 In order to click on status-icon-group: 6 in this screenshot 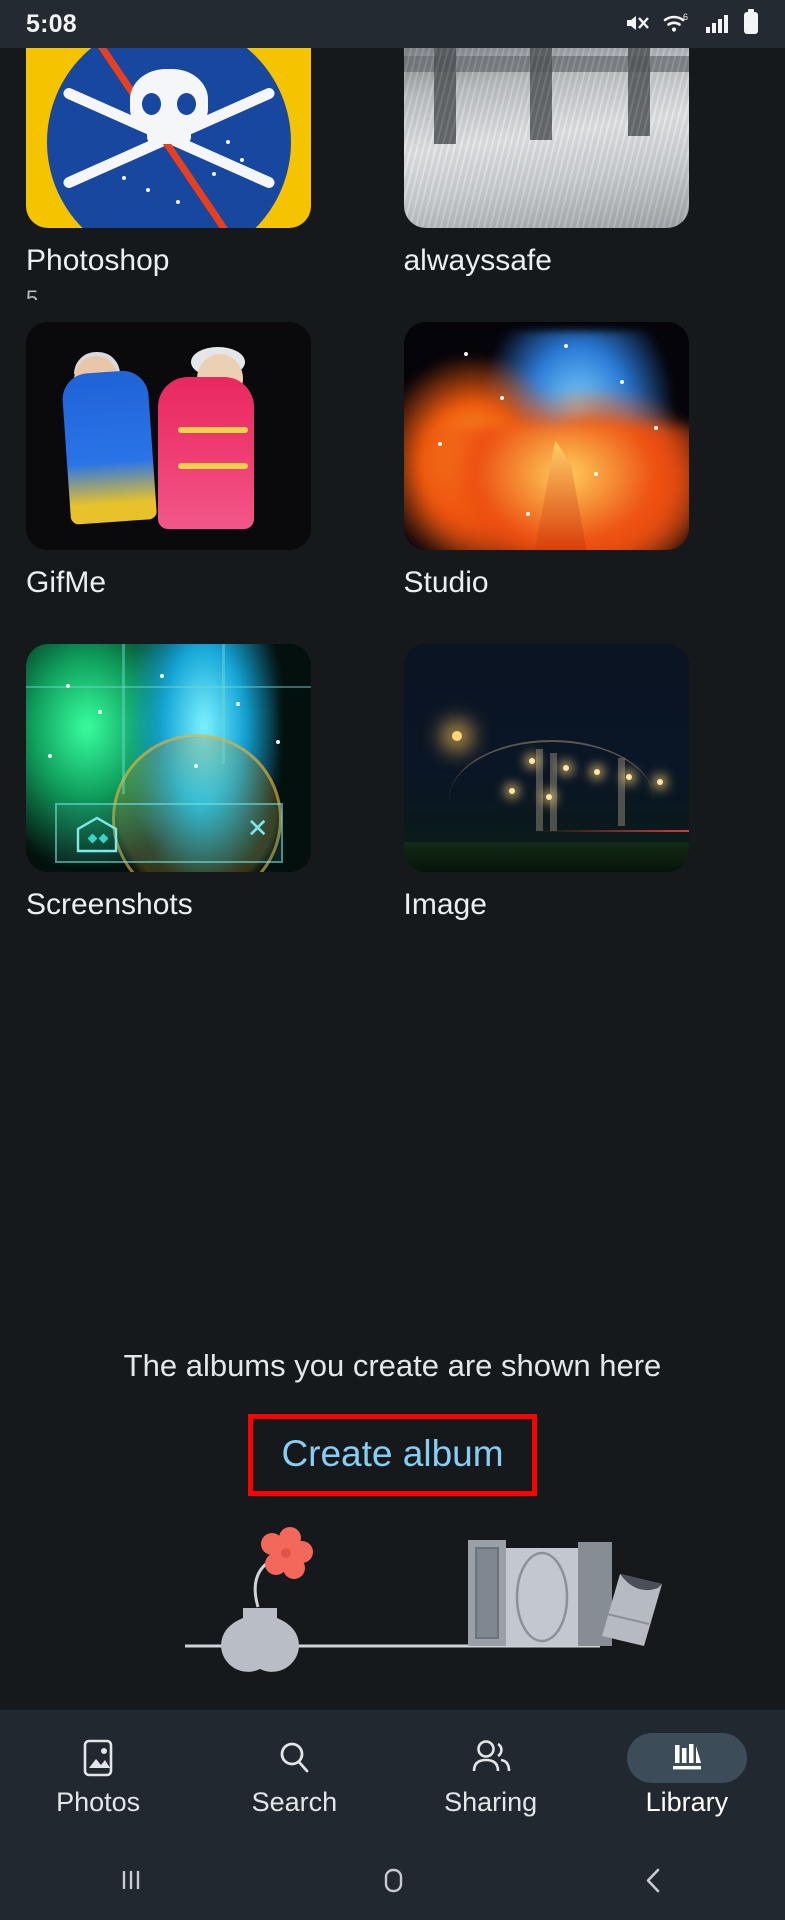, I will do `click(691, 24)`.